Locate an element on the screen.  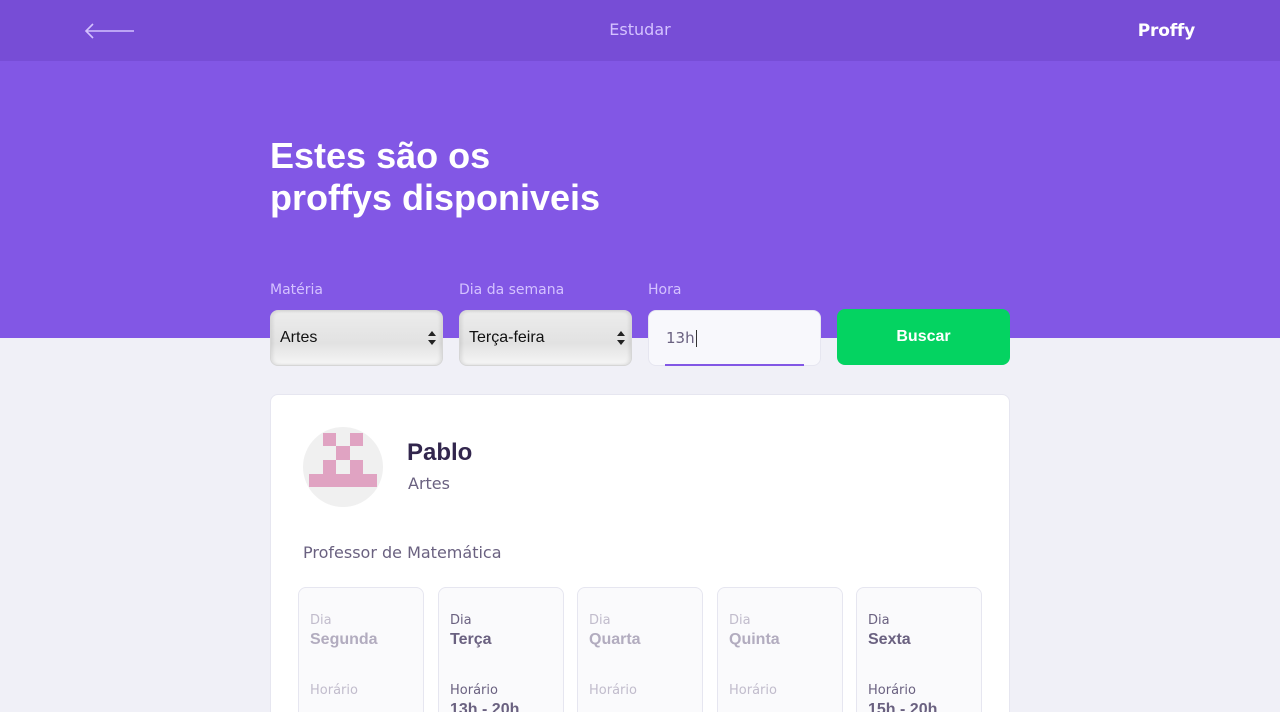
subject-select-value: Artes is located at coordinates (299, 337).